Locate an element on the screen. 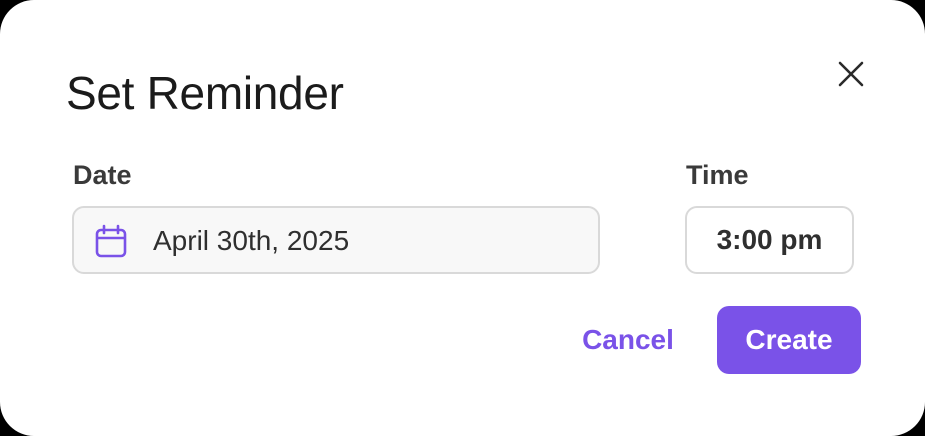 This screenshot has width=925, height=436. date-label: Date is located at coordinates (102, 175).